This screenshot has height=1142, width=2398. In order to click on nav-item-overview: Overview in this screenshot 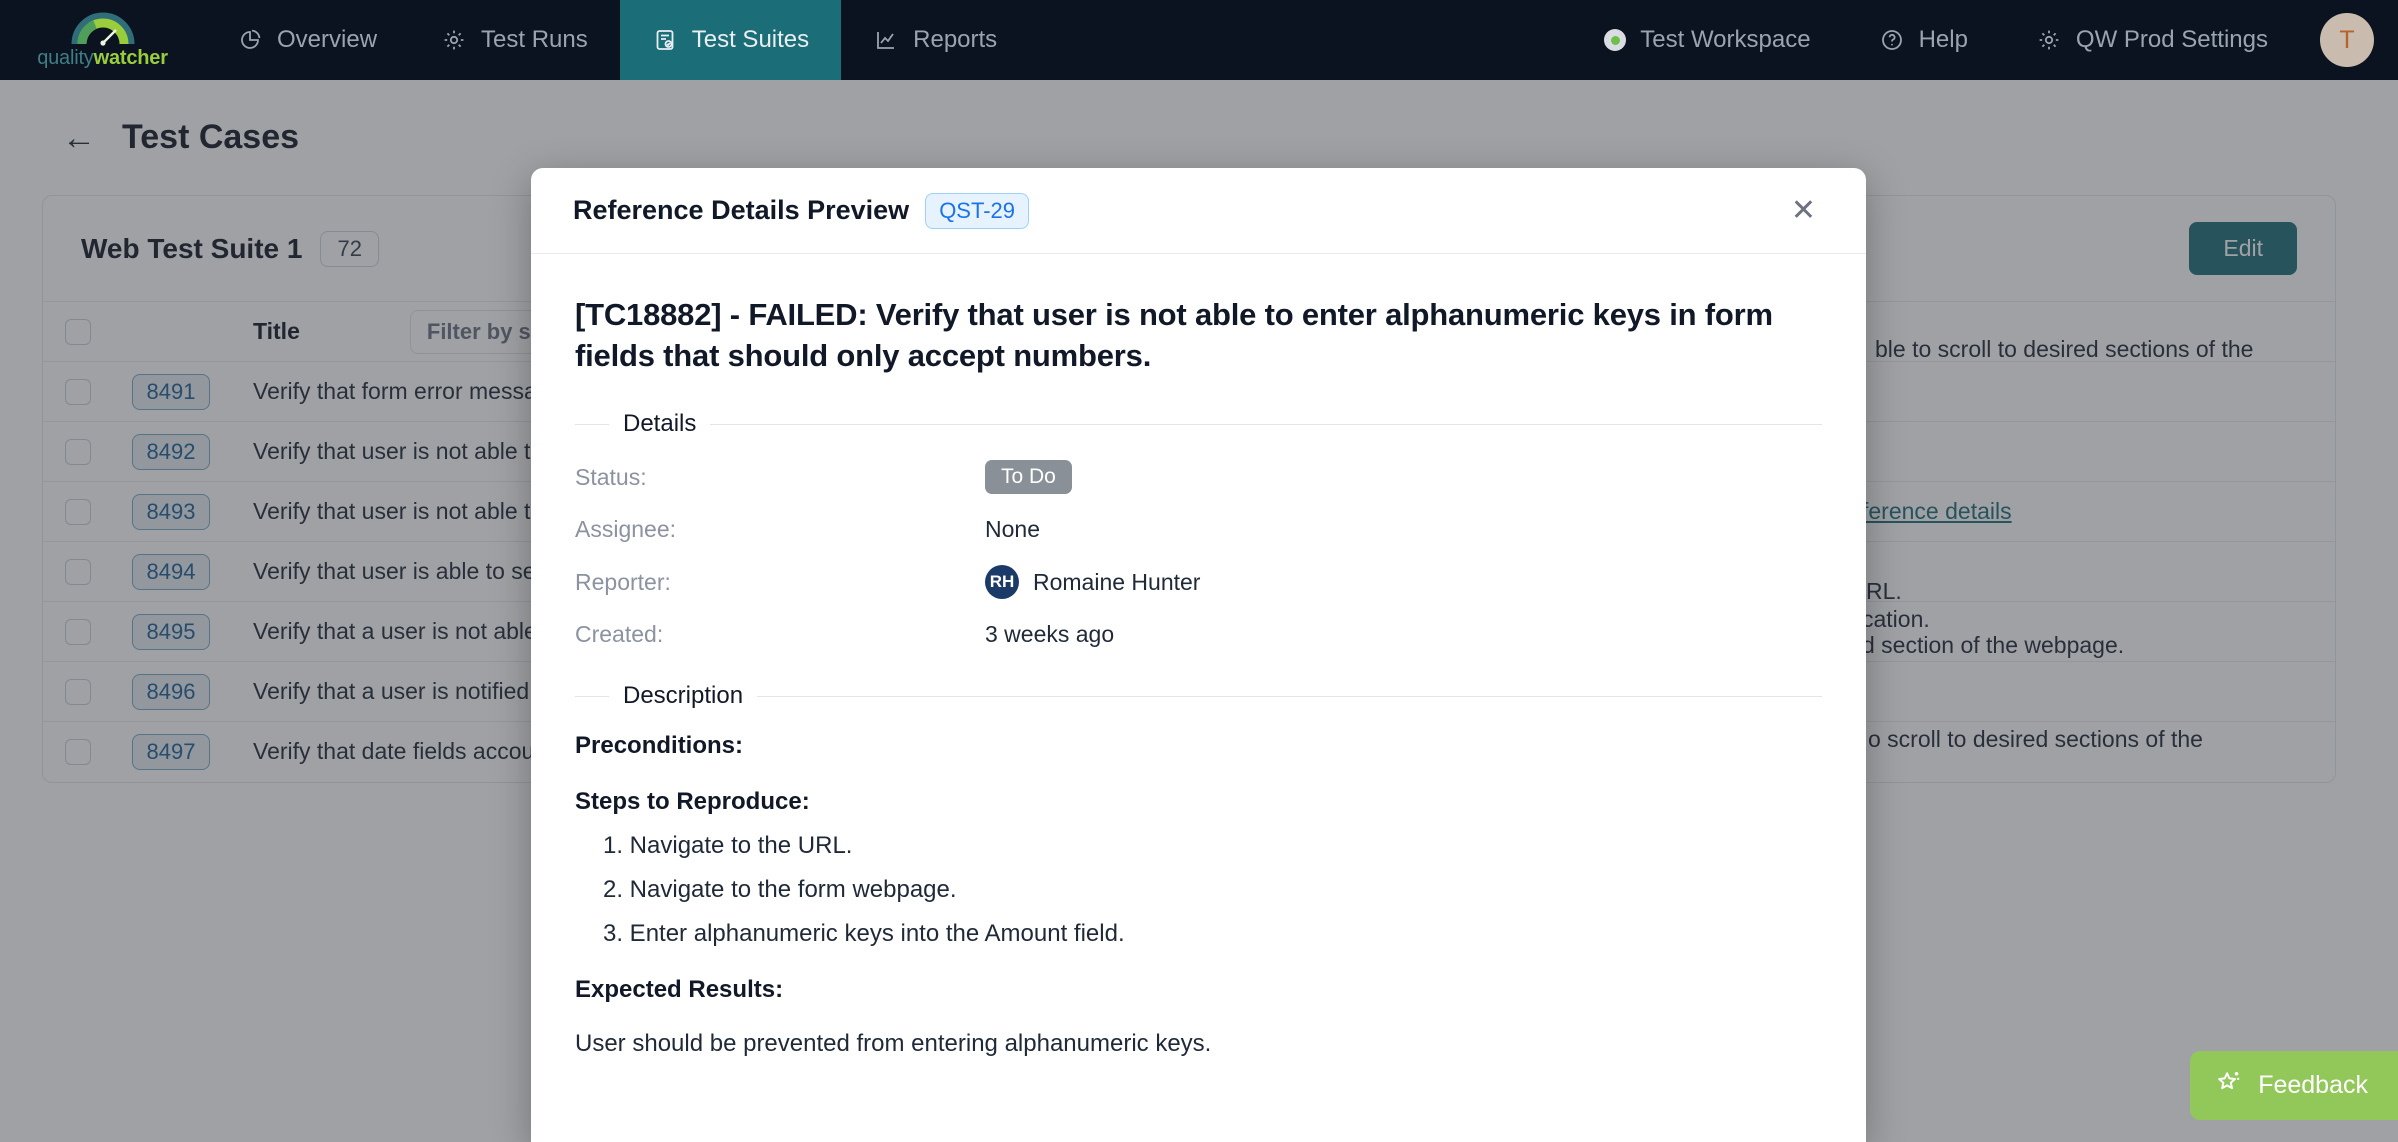, I will do `click(307, 40)`.